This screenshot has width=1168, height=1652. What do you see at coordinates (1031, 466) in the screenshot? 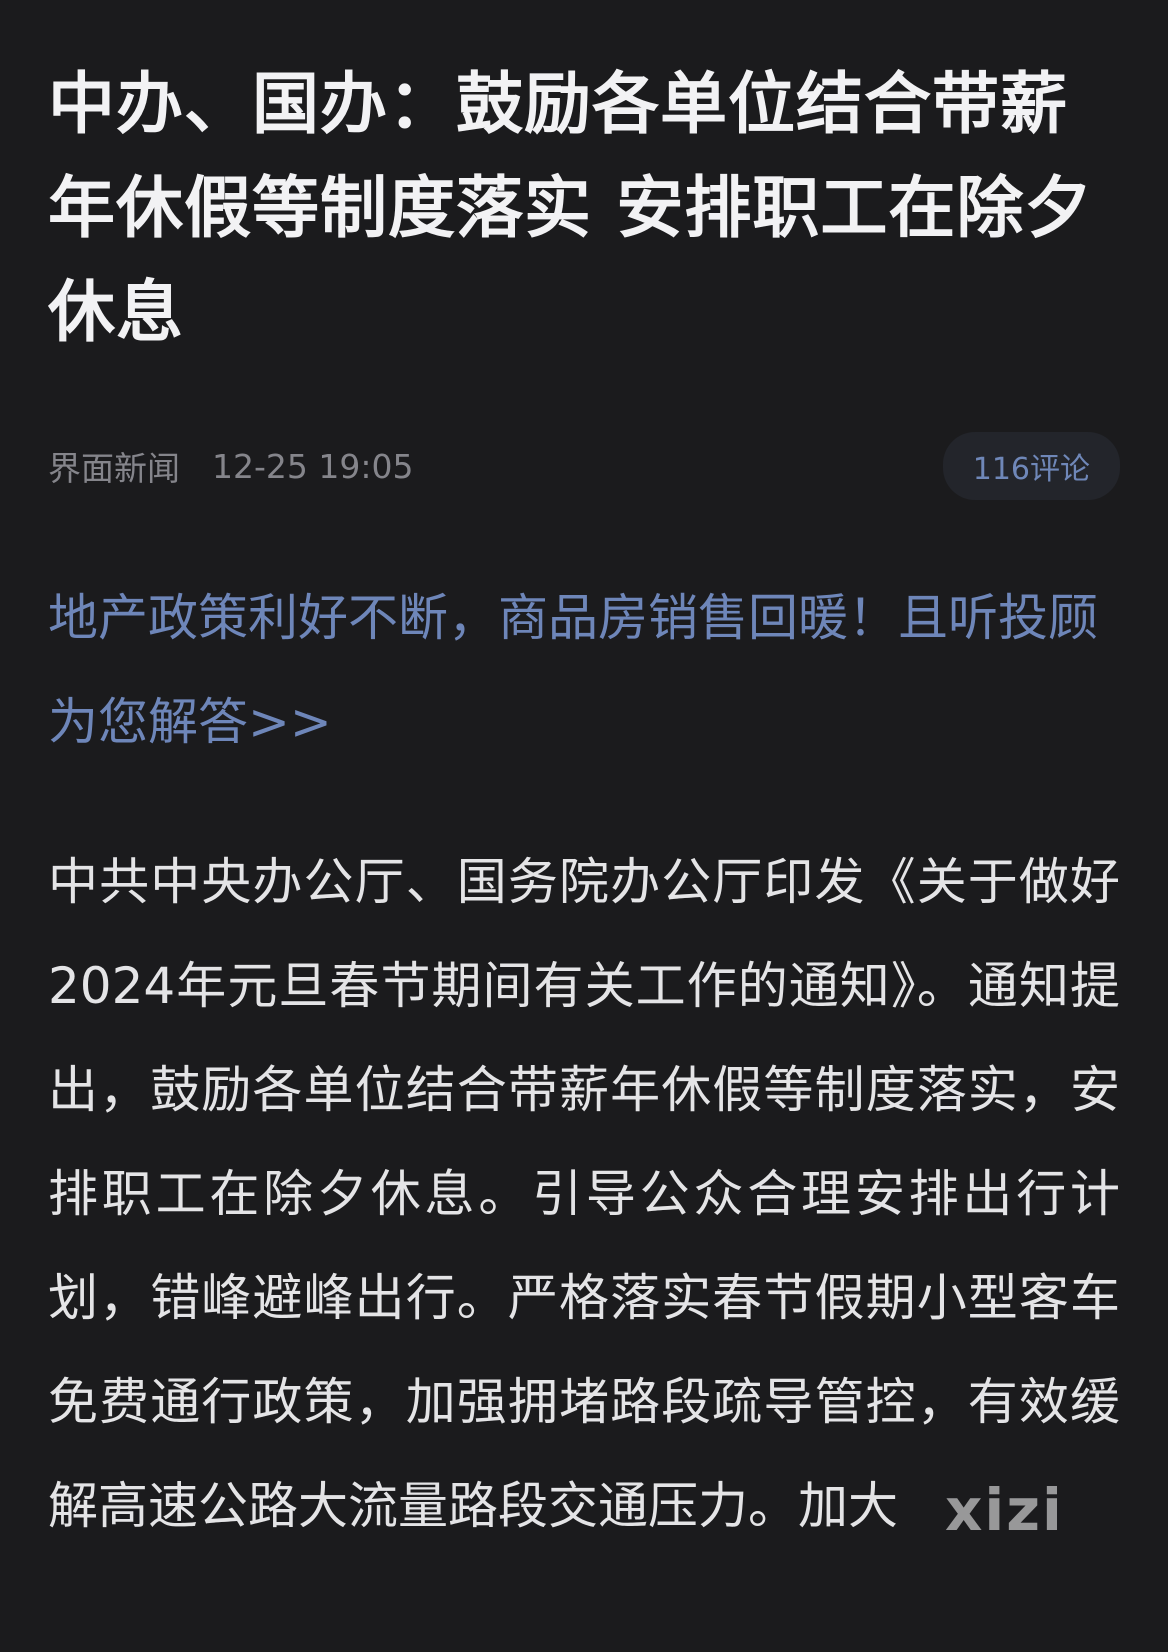
I see `comments-button: 116评论` at bounding box center [1031, 466].